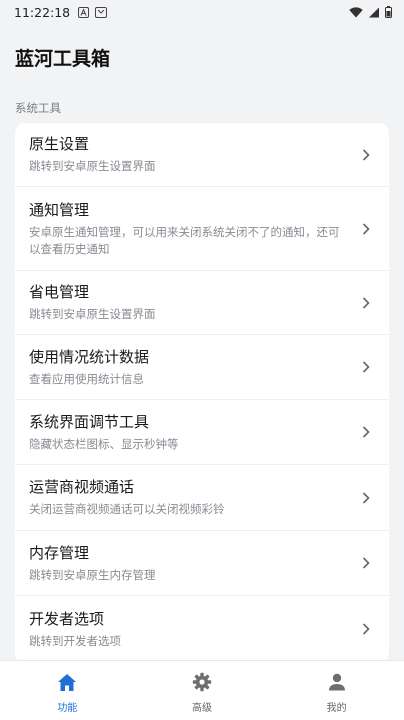 The height and width of the screenshot is (720, 404). I want to click on page-title: 蓝河工具箱, so click(63, 59).